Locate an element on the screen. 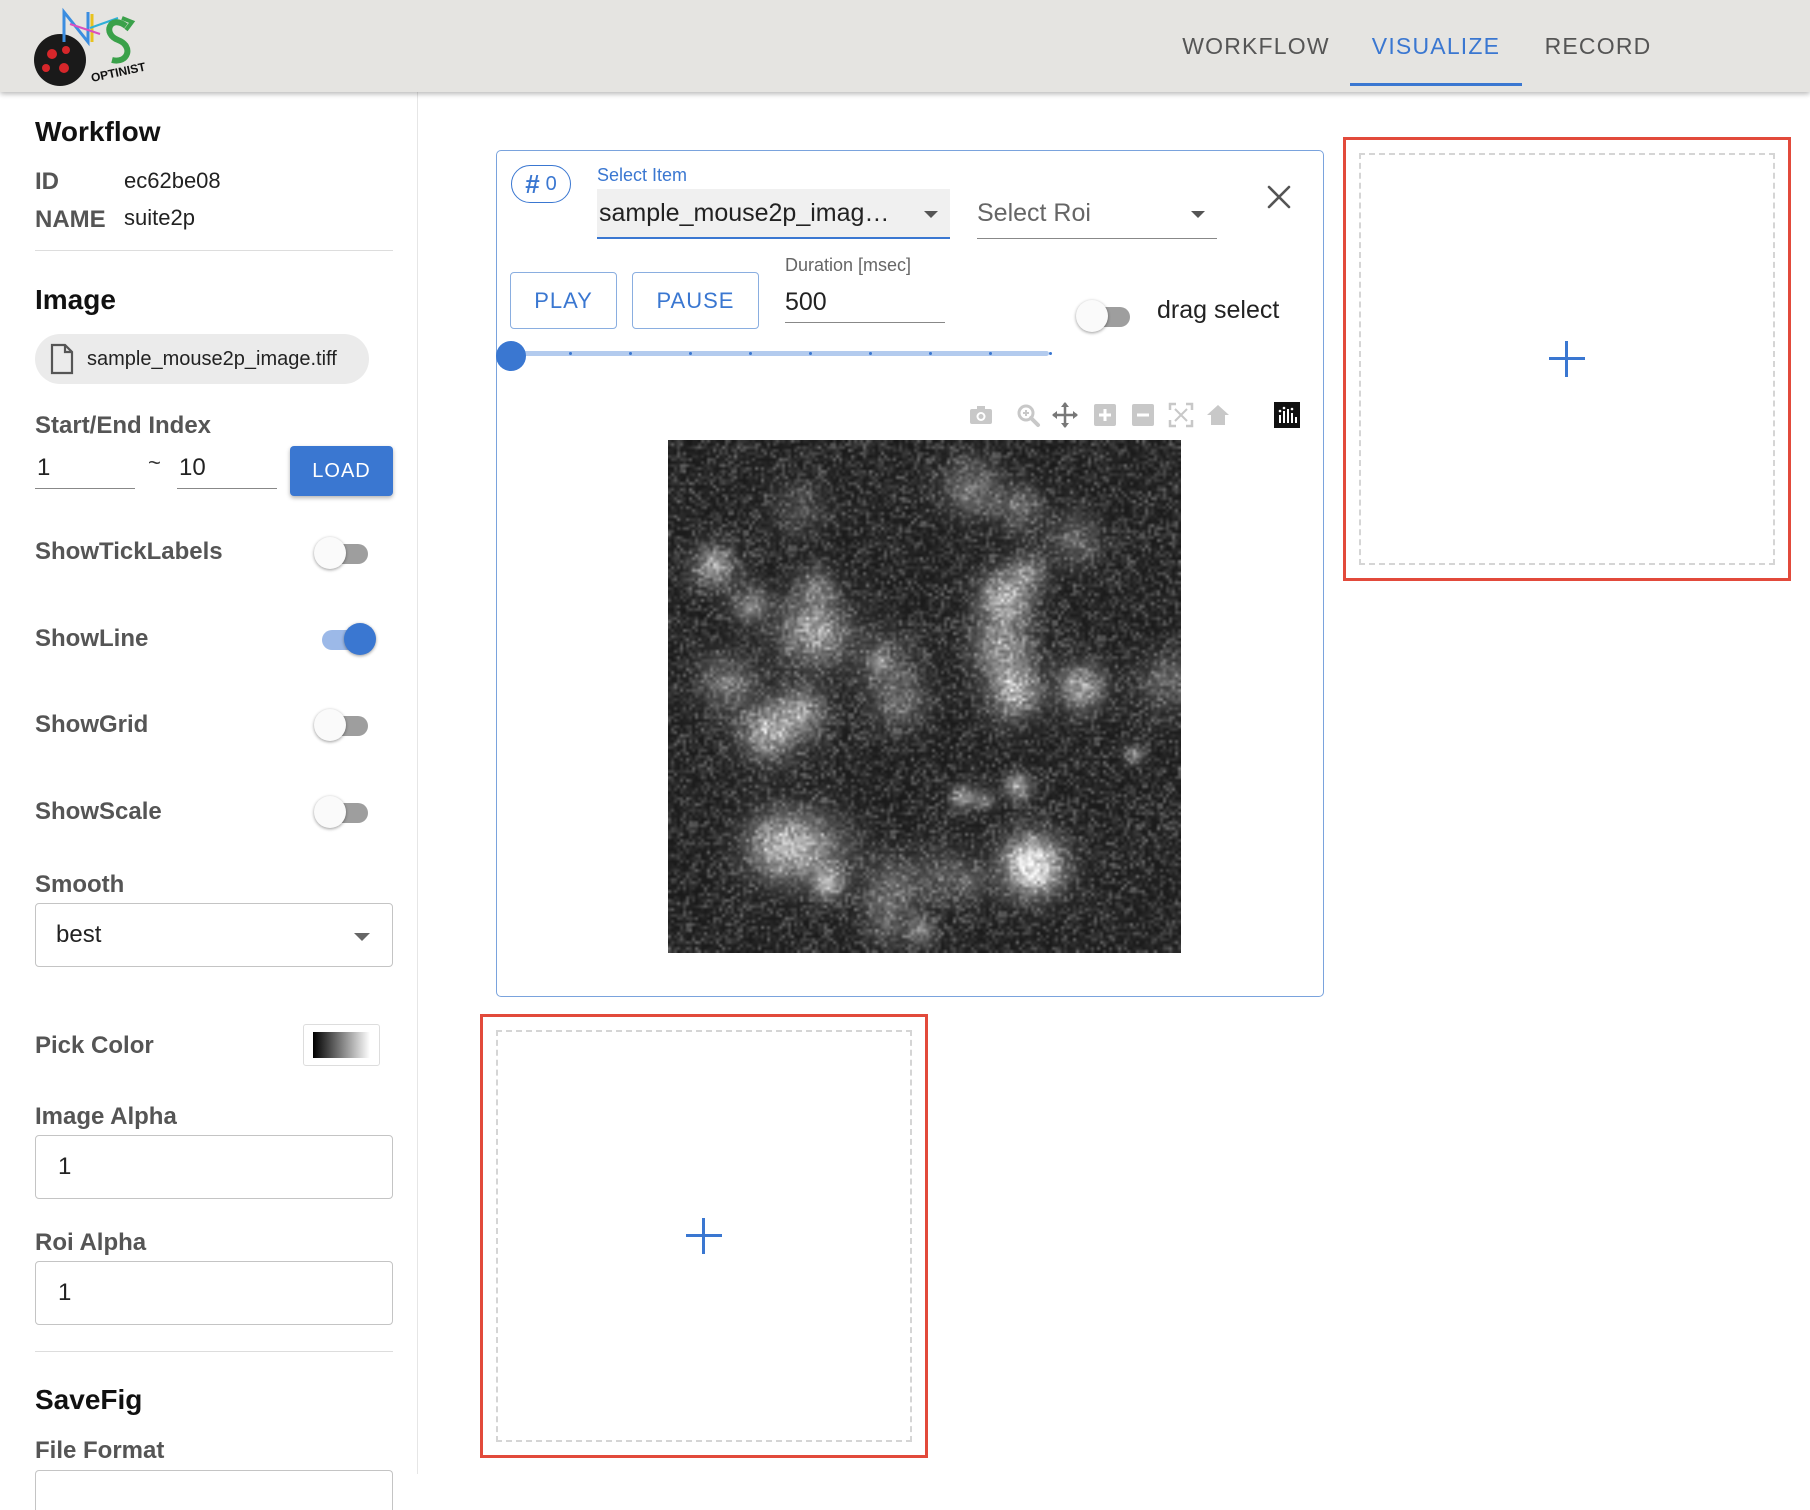 The width and height of the screenshot is (1810, 1510). plotly-logo-icon is located at coordinates (1287, 415).